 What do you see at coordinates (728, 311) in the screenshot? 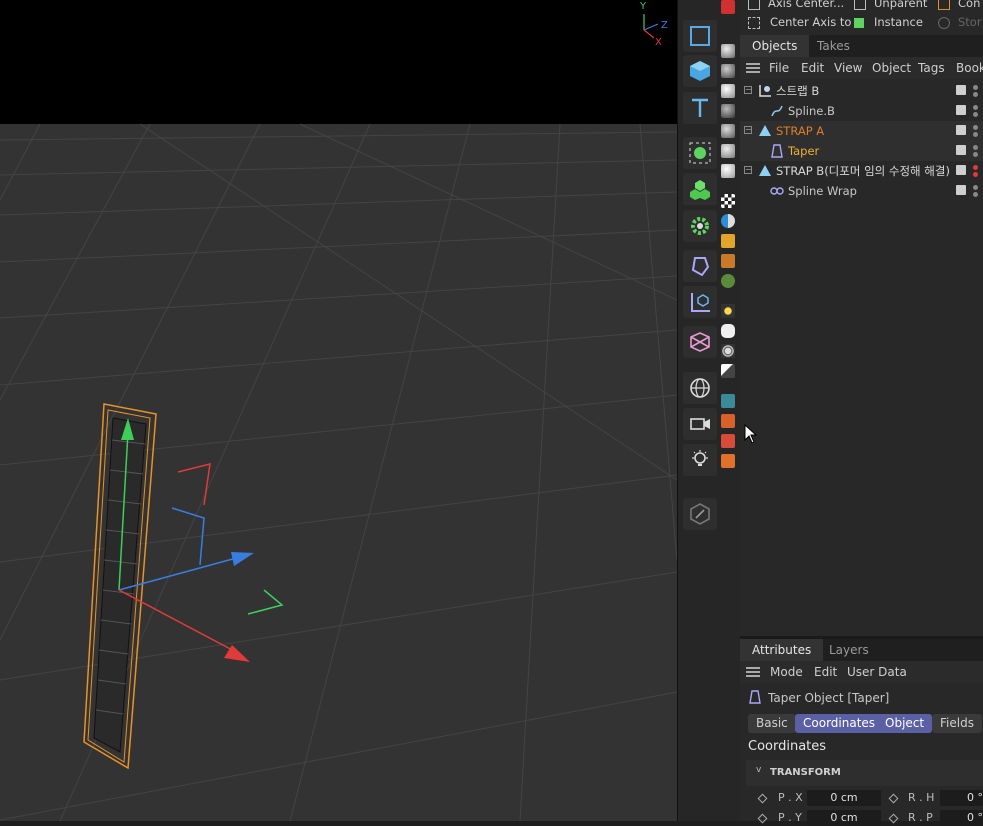
I see `sun-icon` at bounding box center [728, 311].